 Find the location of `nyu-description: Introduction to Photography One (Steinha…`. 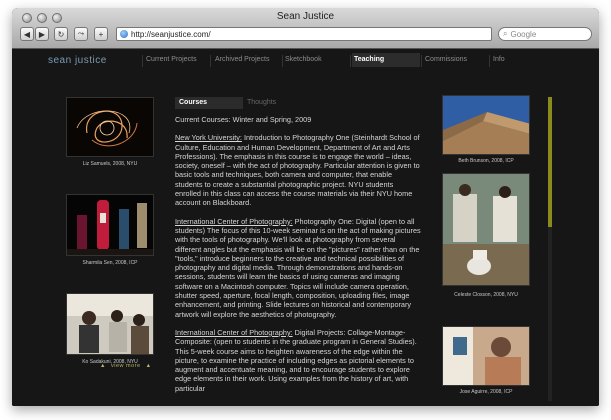

nyu-description: Introduction to Photography One (Steinha… is located at coordinates (297, 170).